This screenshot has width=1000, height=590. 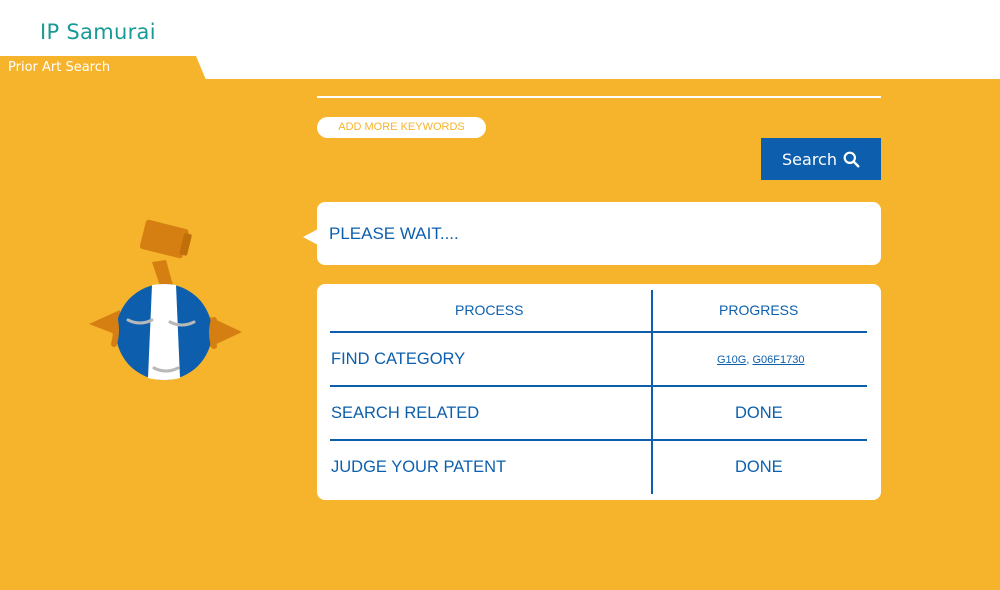 I want to click on search-icon, so click(x=851, y=159).